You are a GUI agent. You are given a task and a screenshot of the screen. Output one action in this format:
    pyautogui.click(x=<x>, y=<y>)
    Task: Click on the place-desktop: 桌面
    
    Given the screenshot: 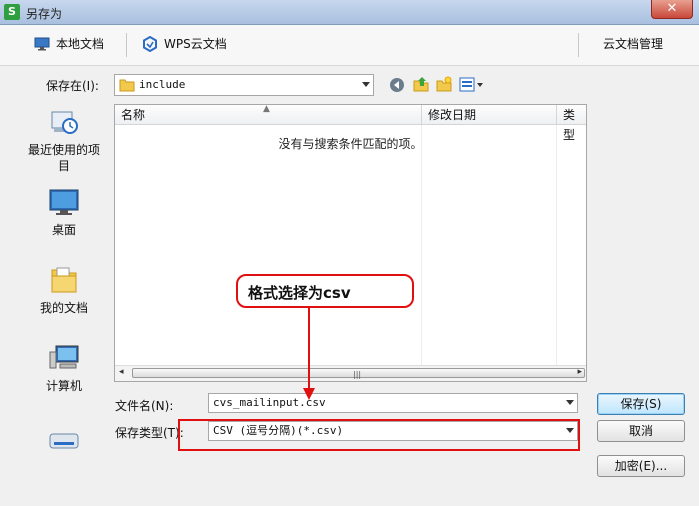 What is the action you would take?
    pyautogui.click(x=64, y=212)
    